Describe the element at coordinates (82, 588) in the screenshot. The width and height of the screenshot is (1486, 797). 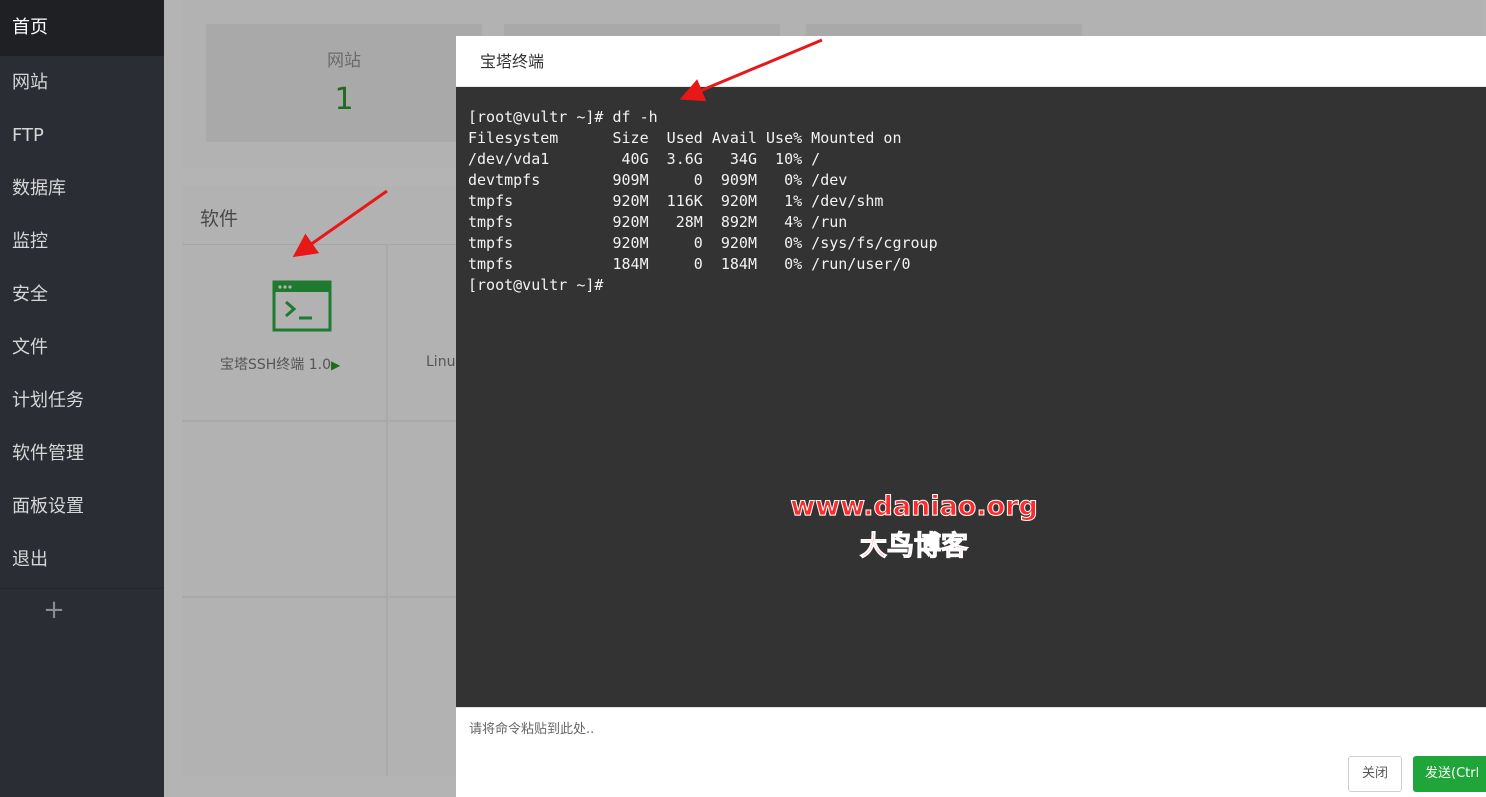
I see `sidebar-divider` at that location.